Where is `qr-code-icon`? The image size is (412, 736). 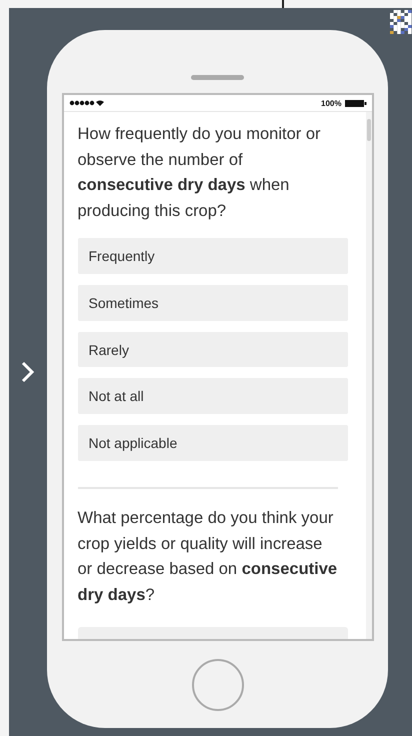
qr-code-icon is located at coordinates (401, 22).